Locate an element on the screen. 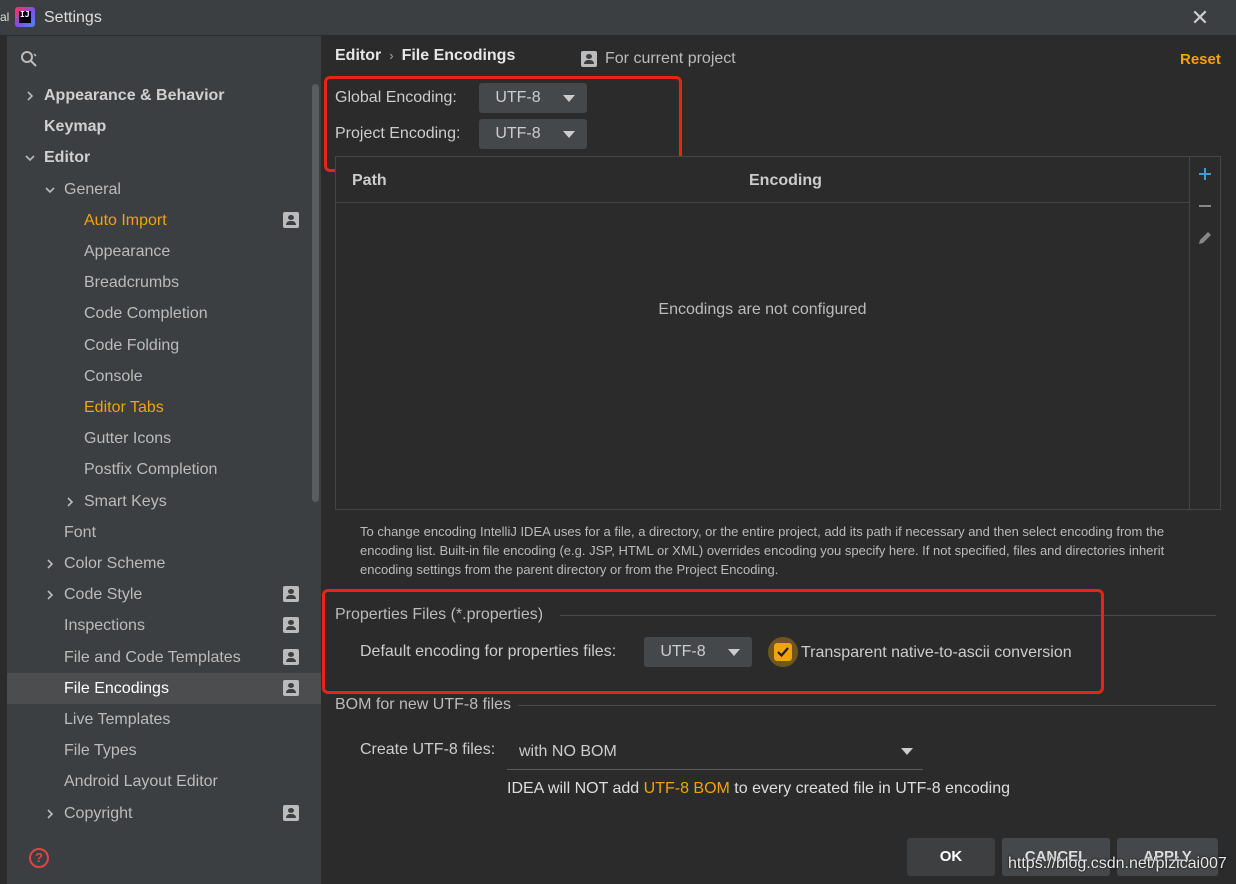 The image size is (1236, 884). bom-section-title: BOM for new UTF-8 files is located at coordinates (423, 704).